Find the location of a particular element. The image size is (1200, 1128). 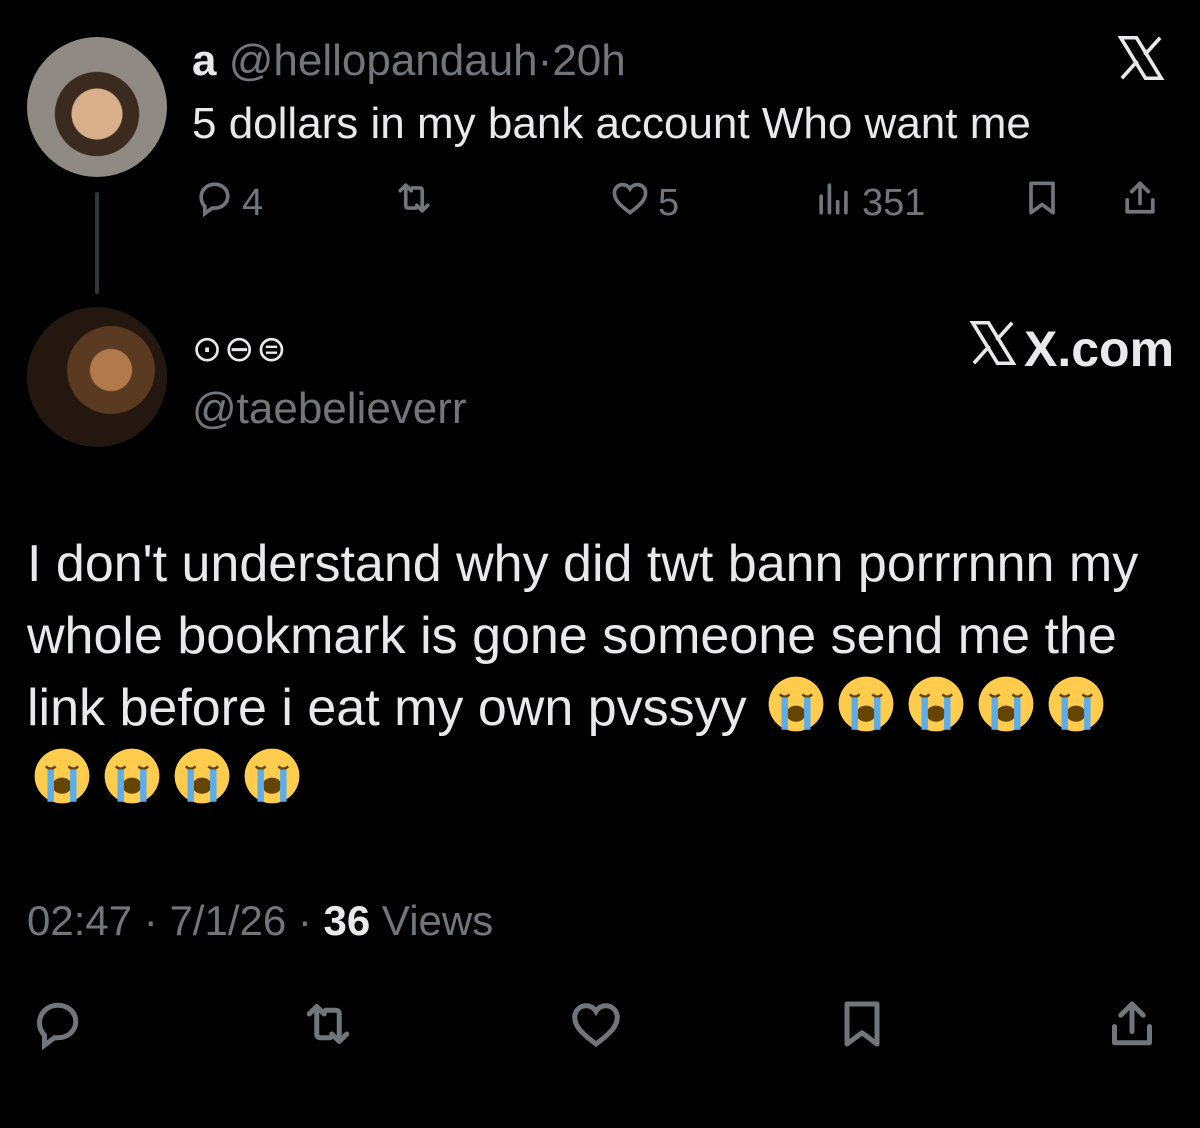

tweet2-date: 7/1/26 is located at coordinates (227, 920).